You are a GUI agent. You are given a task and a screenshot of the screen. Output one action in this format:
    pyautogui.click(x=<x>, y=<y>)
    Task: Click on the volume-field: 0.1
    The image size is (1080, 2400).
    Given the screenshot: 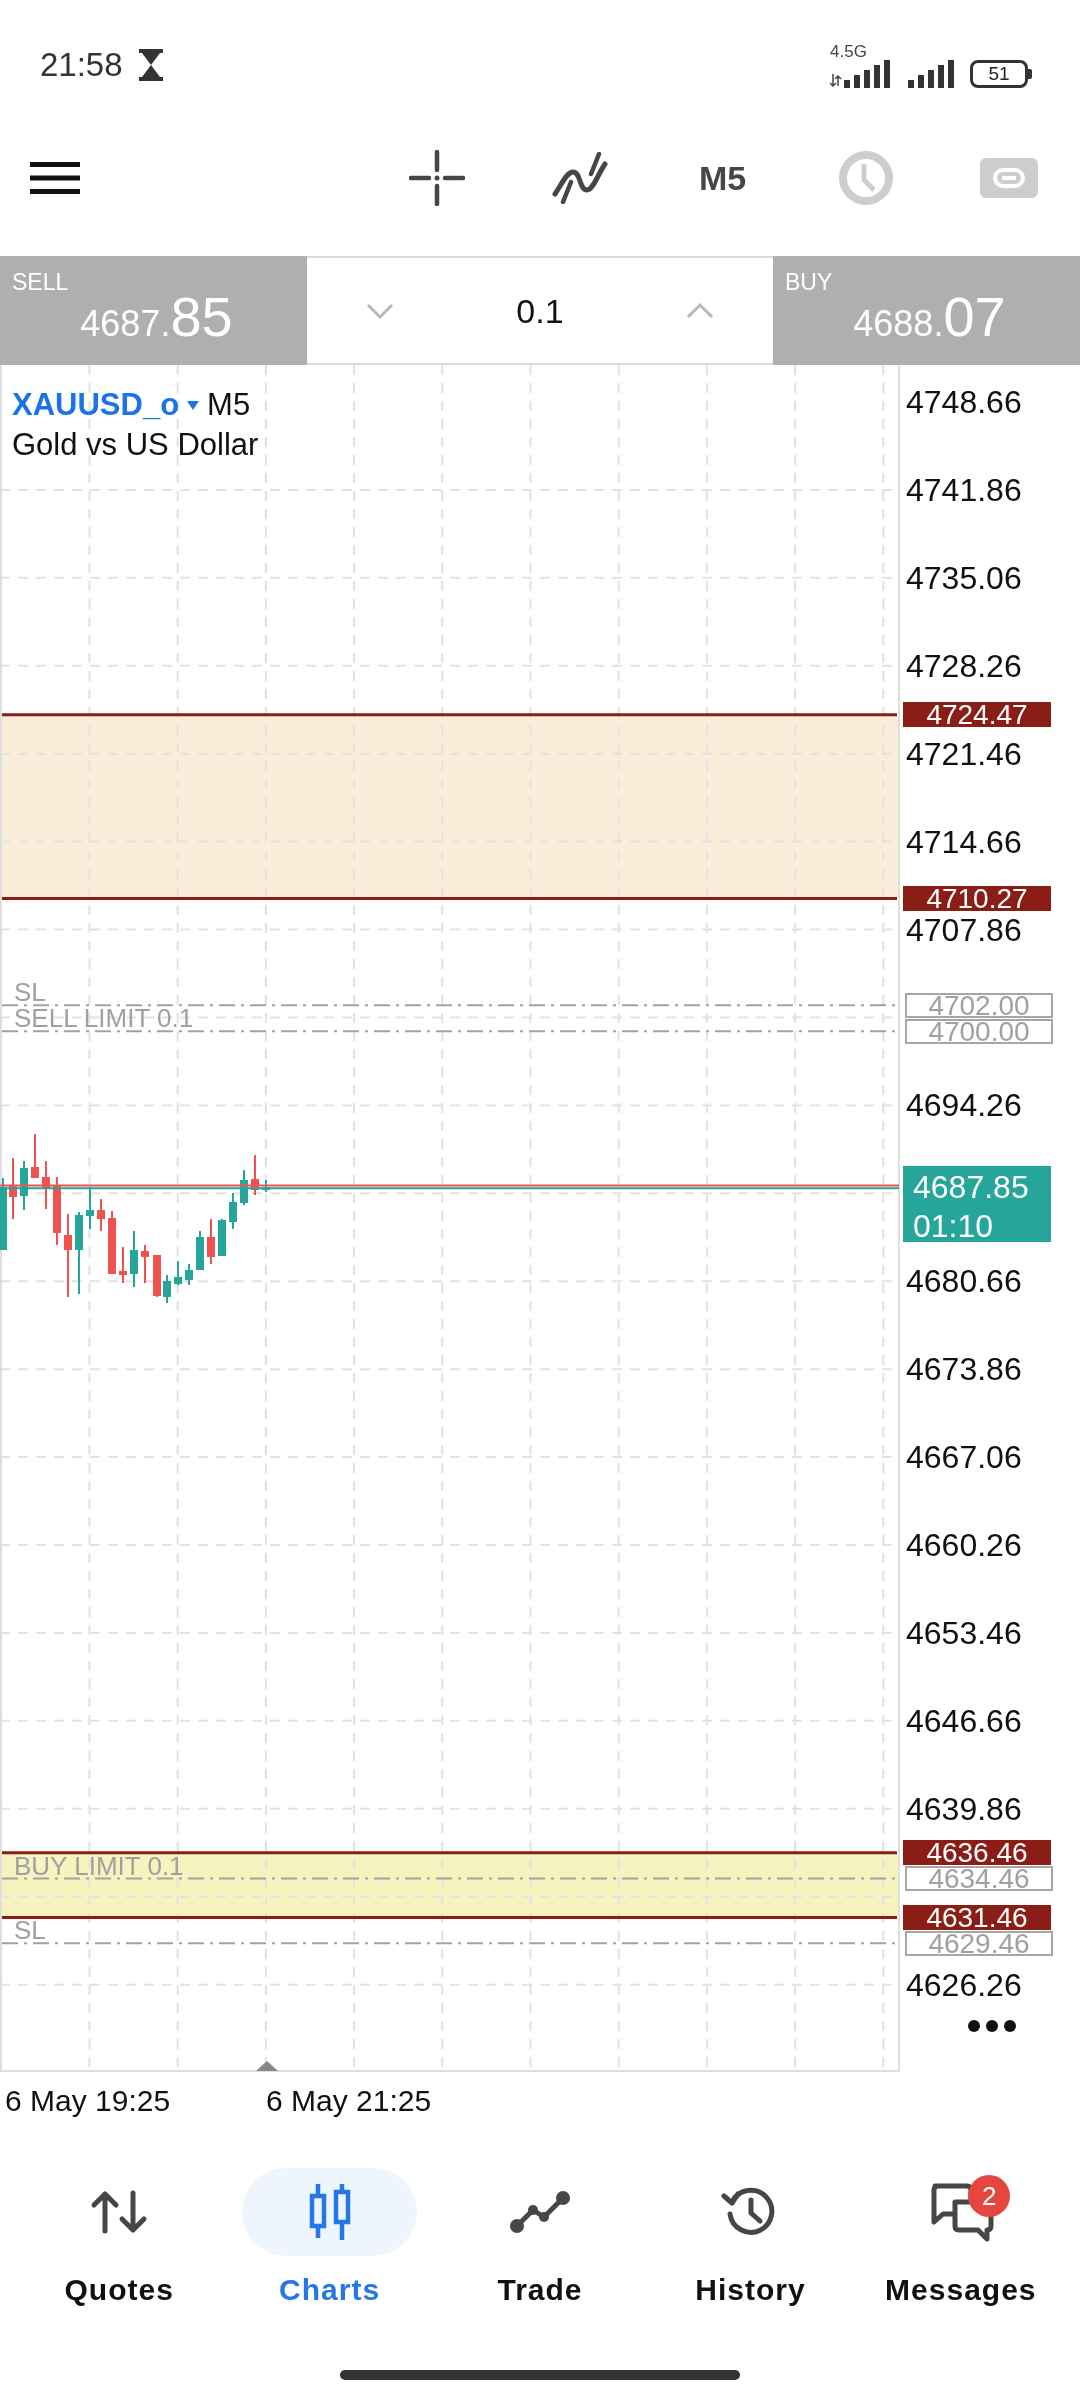 What is the action you would take?
    pyautogui.click(x=540, y=310)
    